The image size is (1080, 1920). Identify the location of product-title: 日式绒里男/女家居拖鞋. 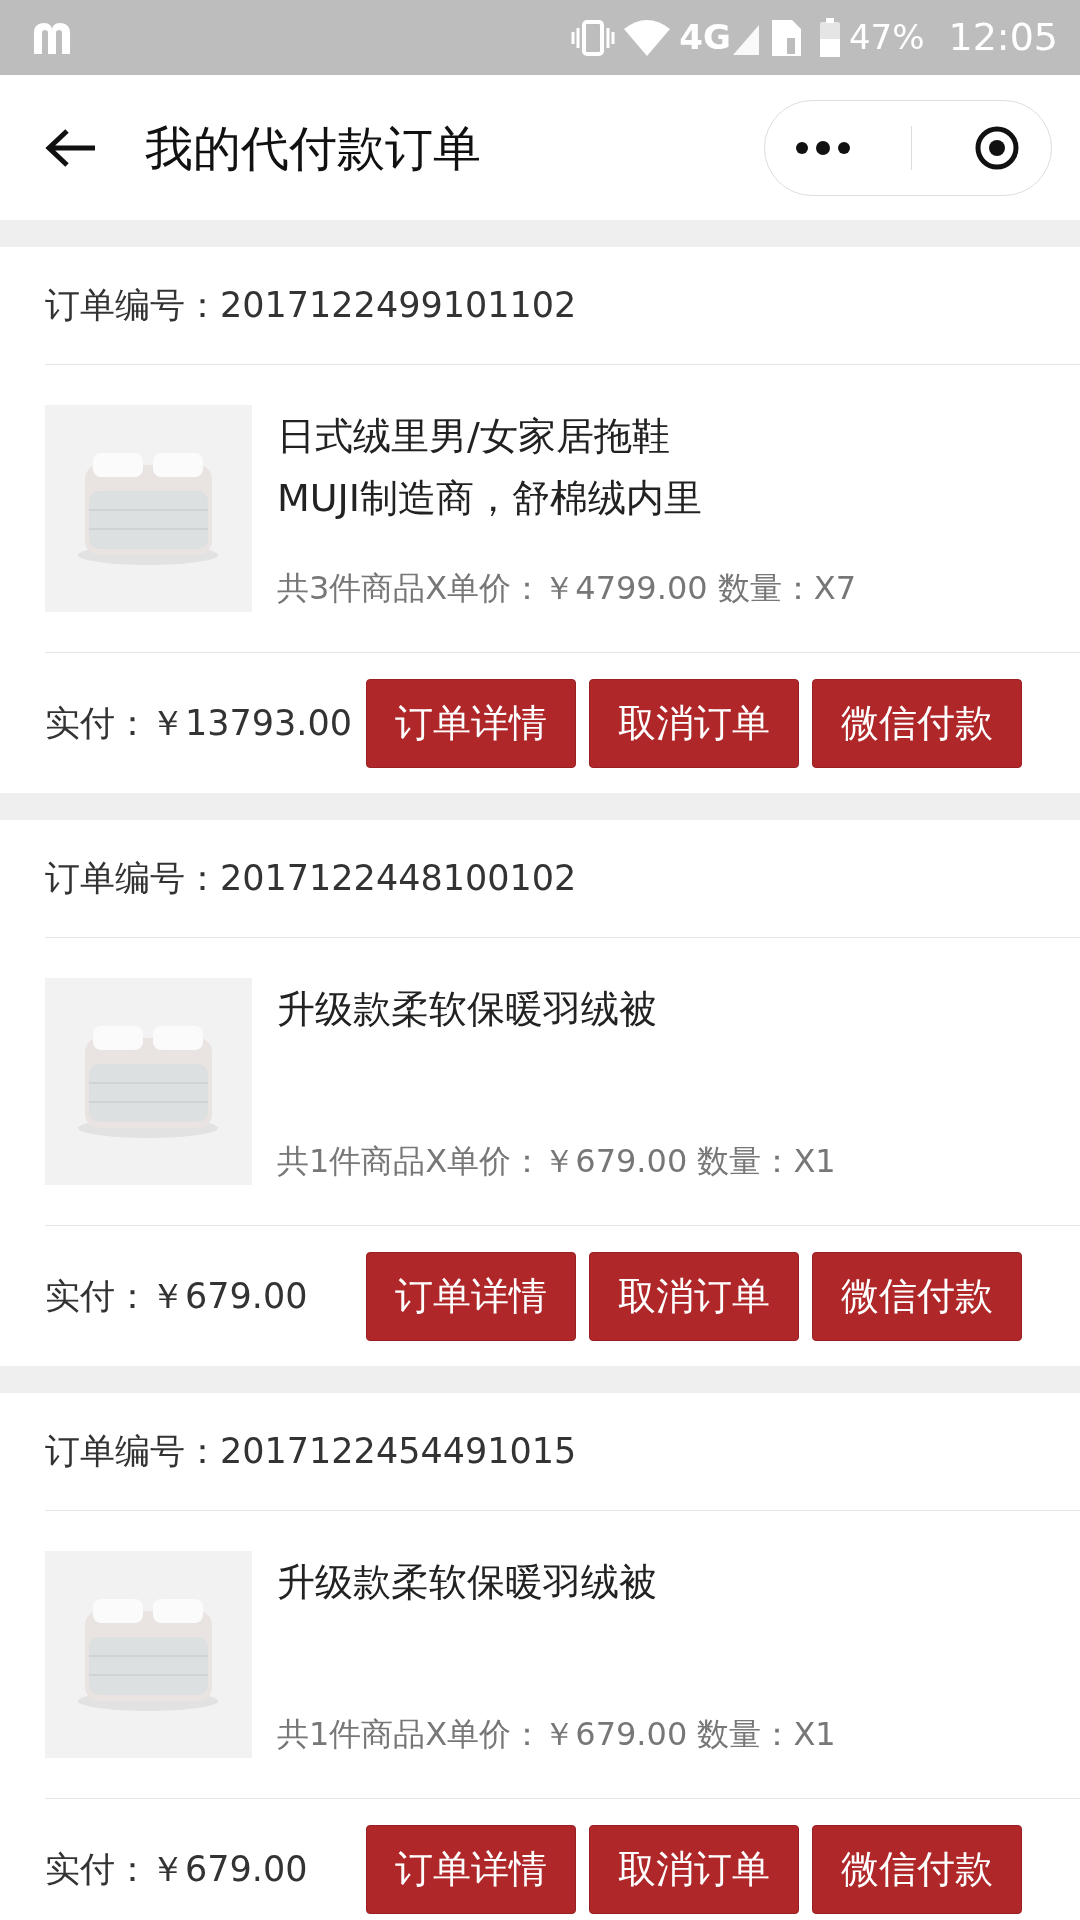
(474, 436).